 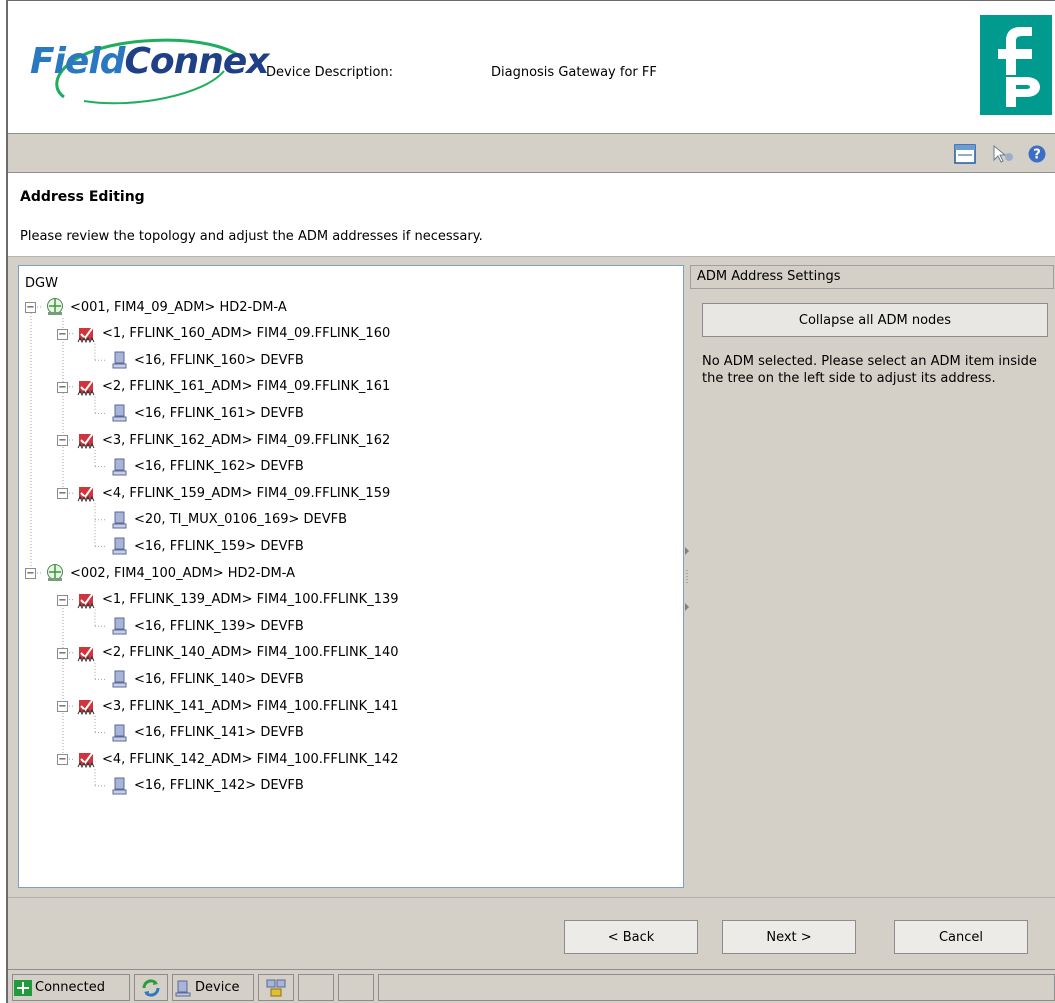 I want to click on tree-gateway-item: <001, FIM4_09_ADM> HD2-DM-A, so click(x=166, y=307).